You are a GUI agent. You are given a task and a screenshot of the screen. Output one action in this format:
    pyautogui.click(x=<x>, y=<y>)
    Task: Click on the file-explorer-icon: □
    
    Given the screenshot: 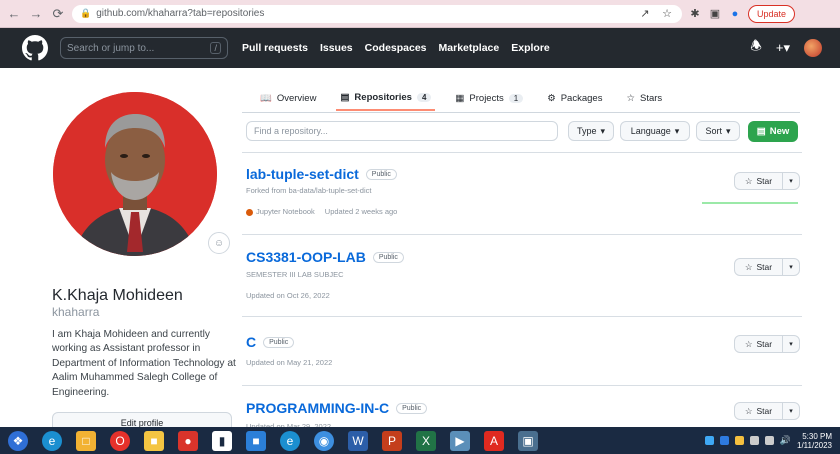 What is the action you would take?
    pyautogui.click(x=86, y=440)
    